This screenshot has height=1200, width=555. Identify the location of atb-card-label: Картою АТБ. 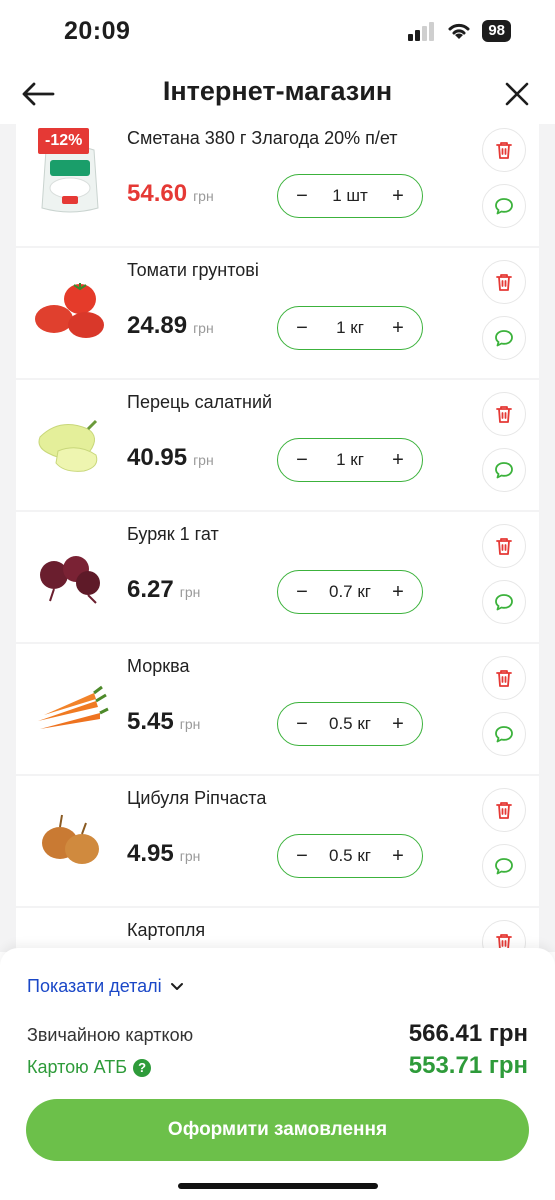
(77, 1067).